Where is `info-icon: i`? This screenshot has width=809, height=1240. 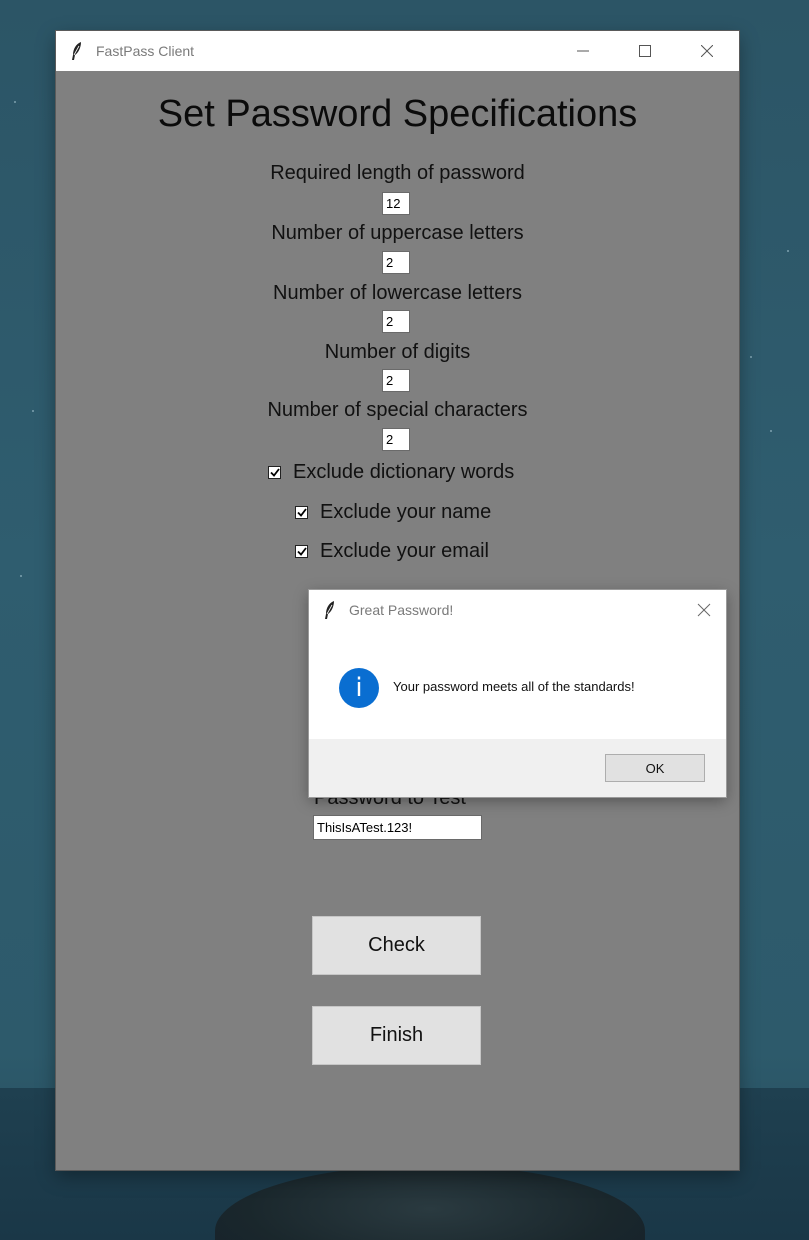
info-icon: i is located at coordinates (359, 688).